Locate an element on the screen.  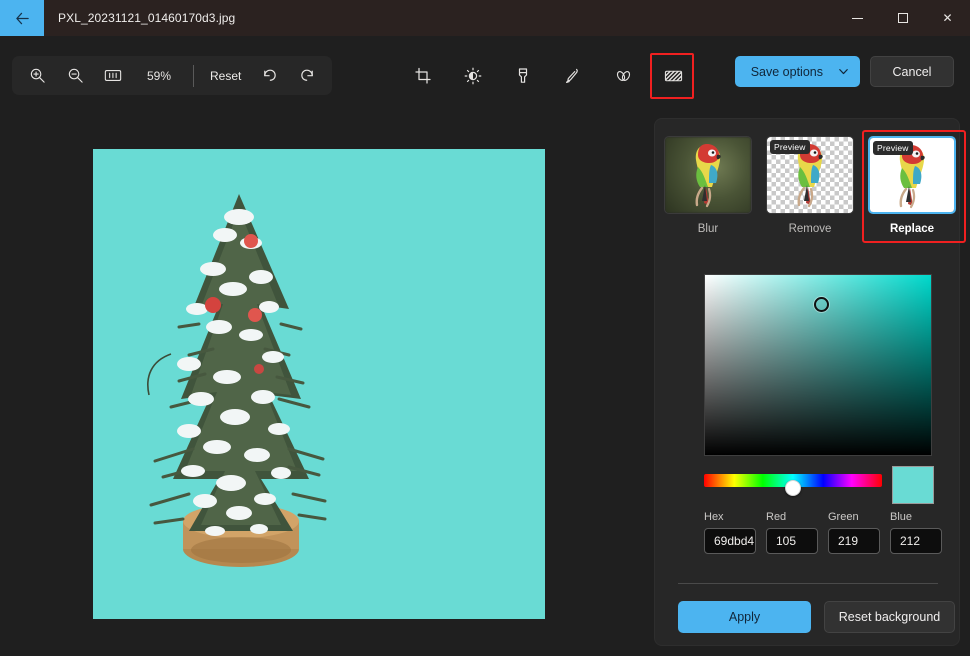
crop-icon is located at coordinates (423, 75).